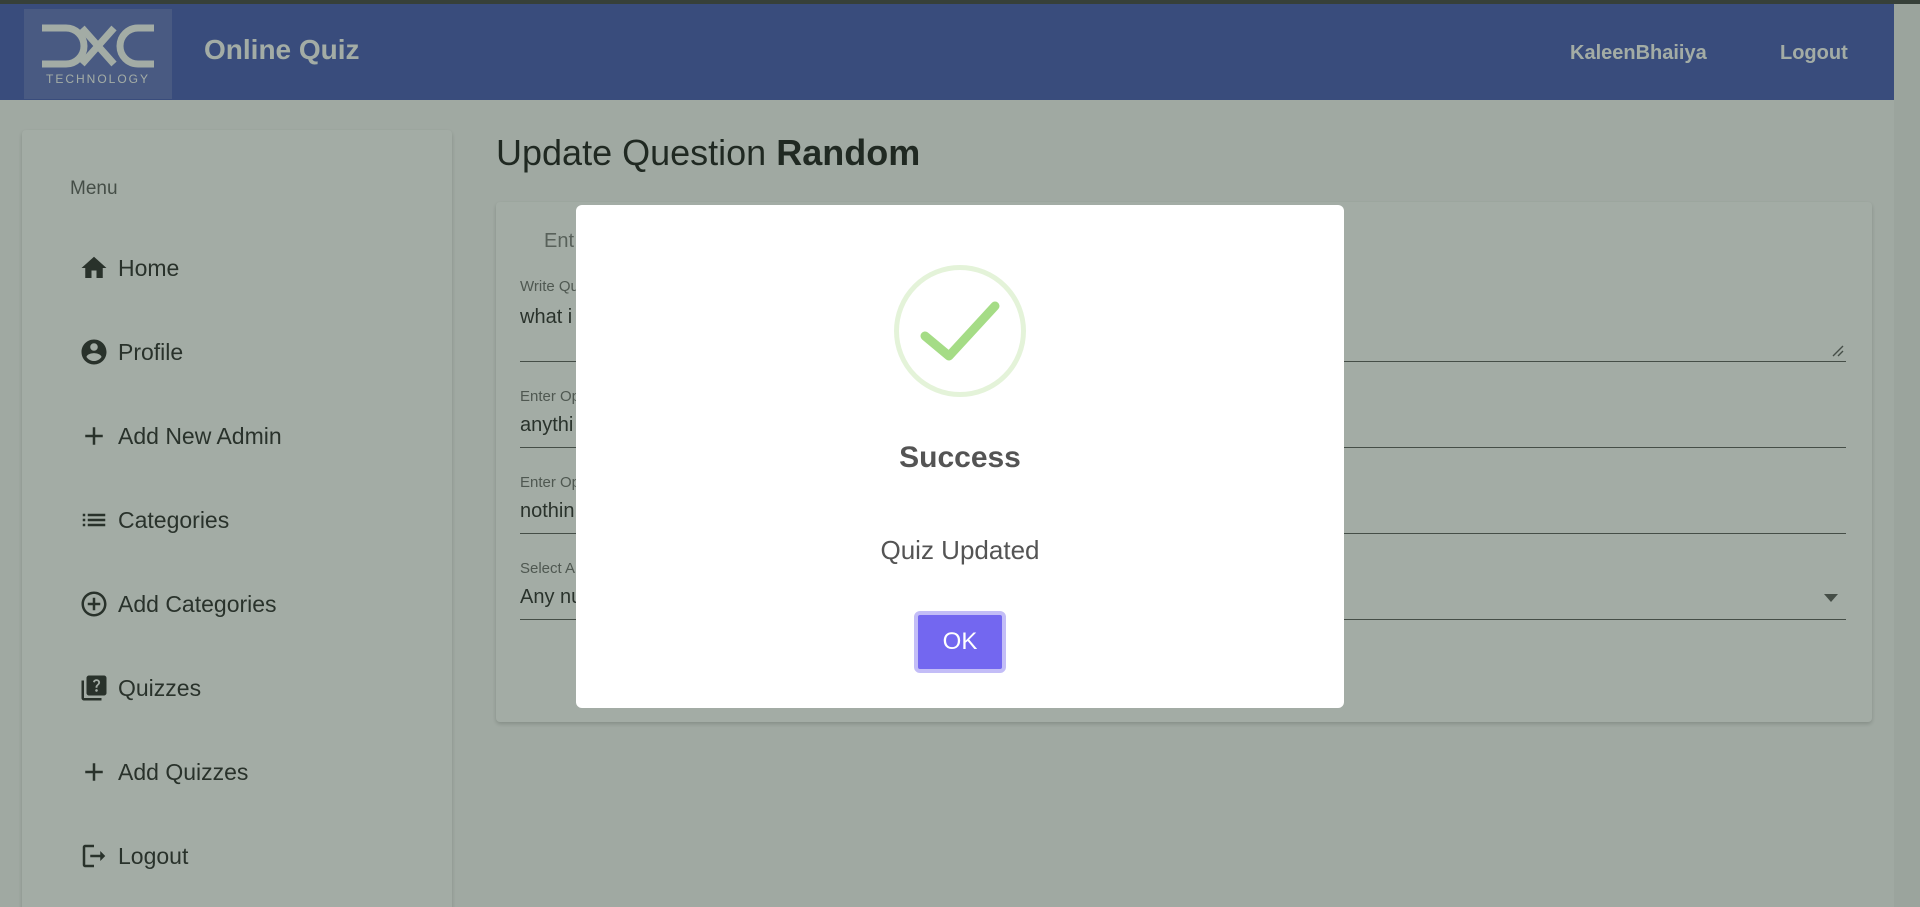  I want to click on dialog-message: Quiz Updated, so click(960, 550).